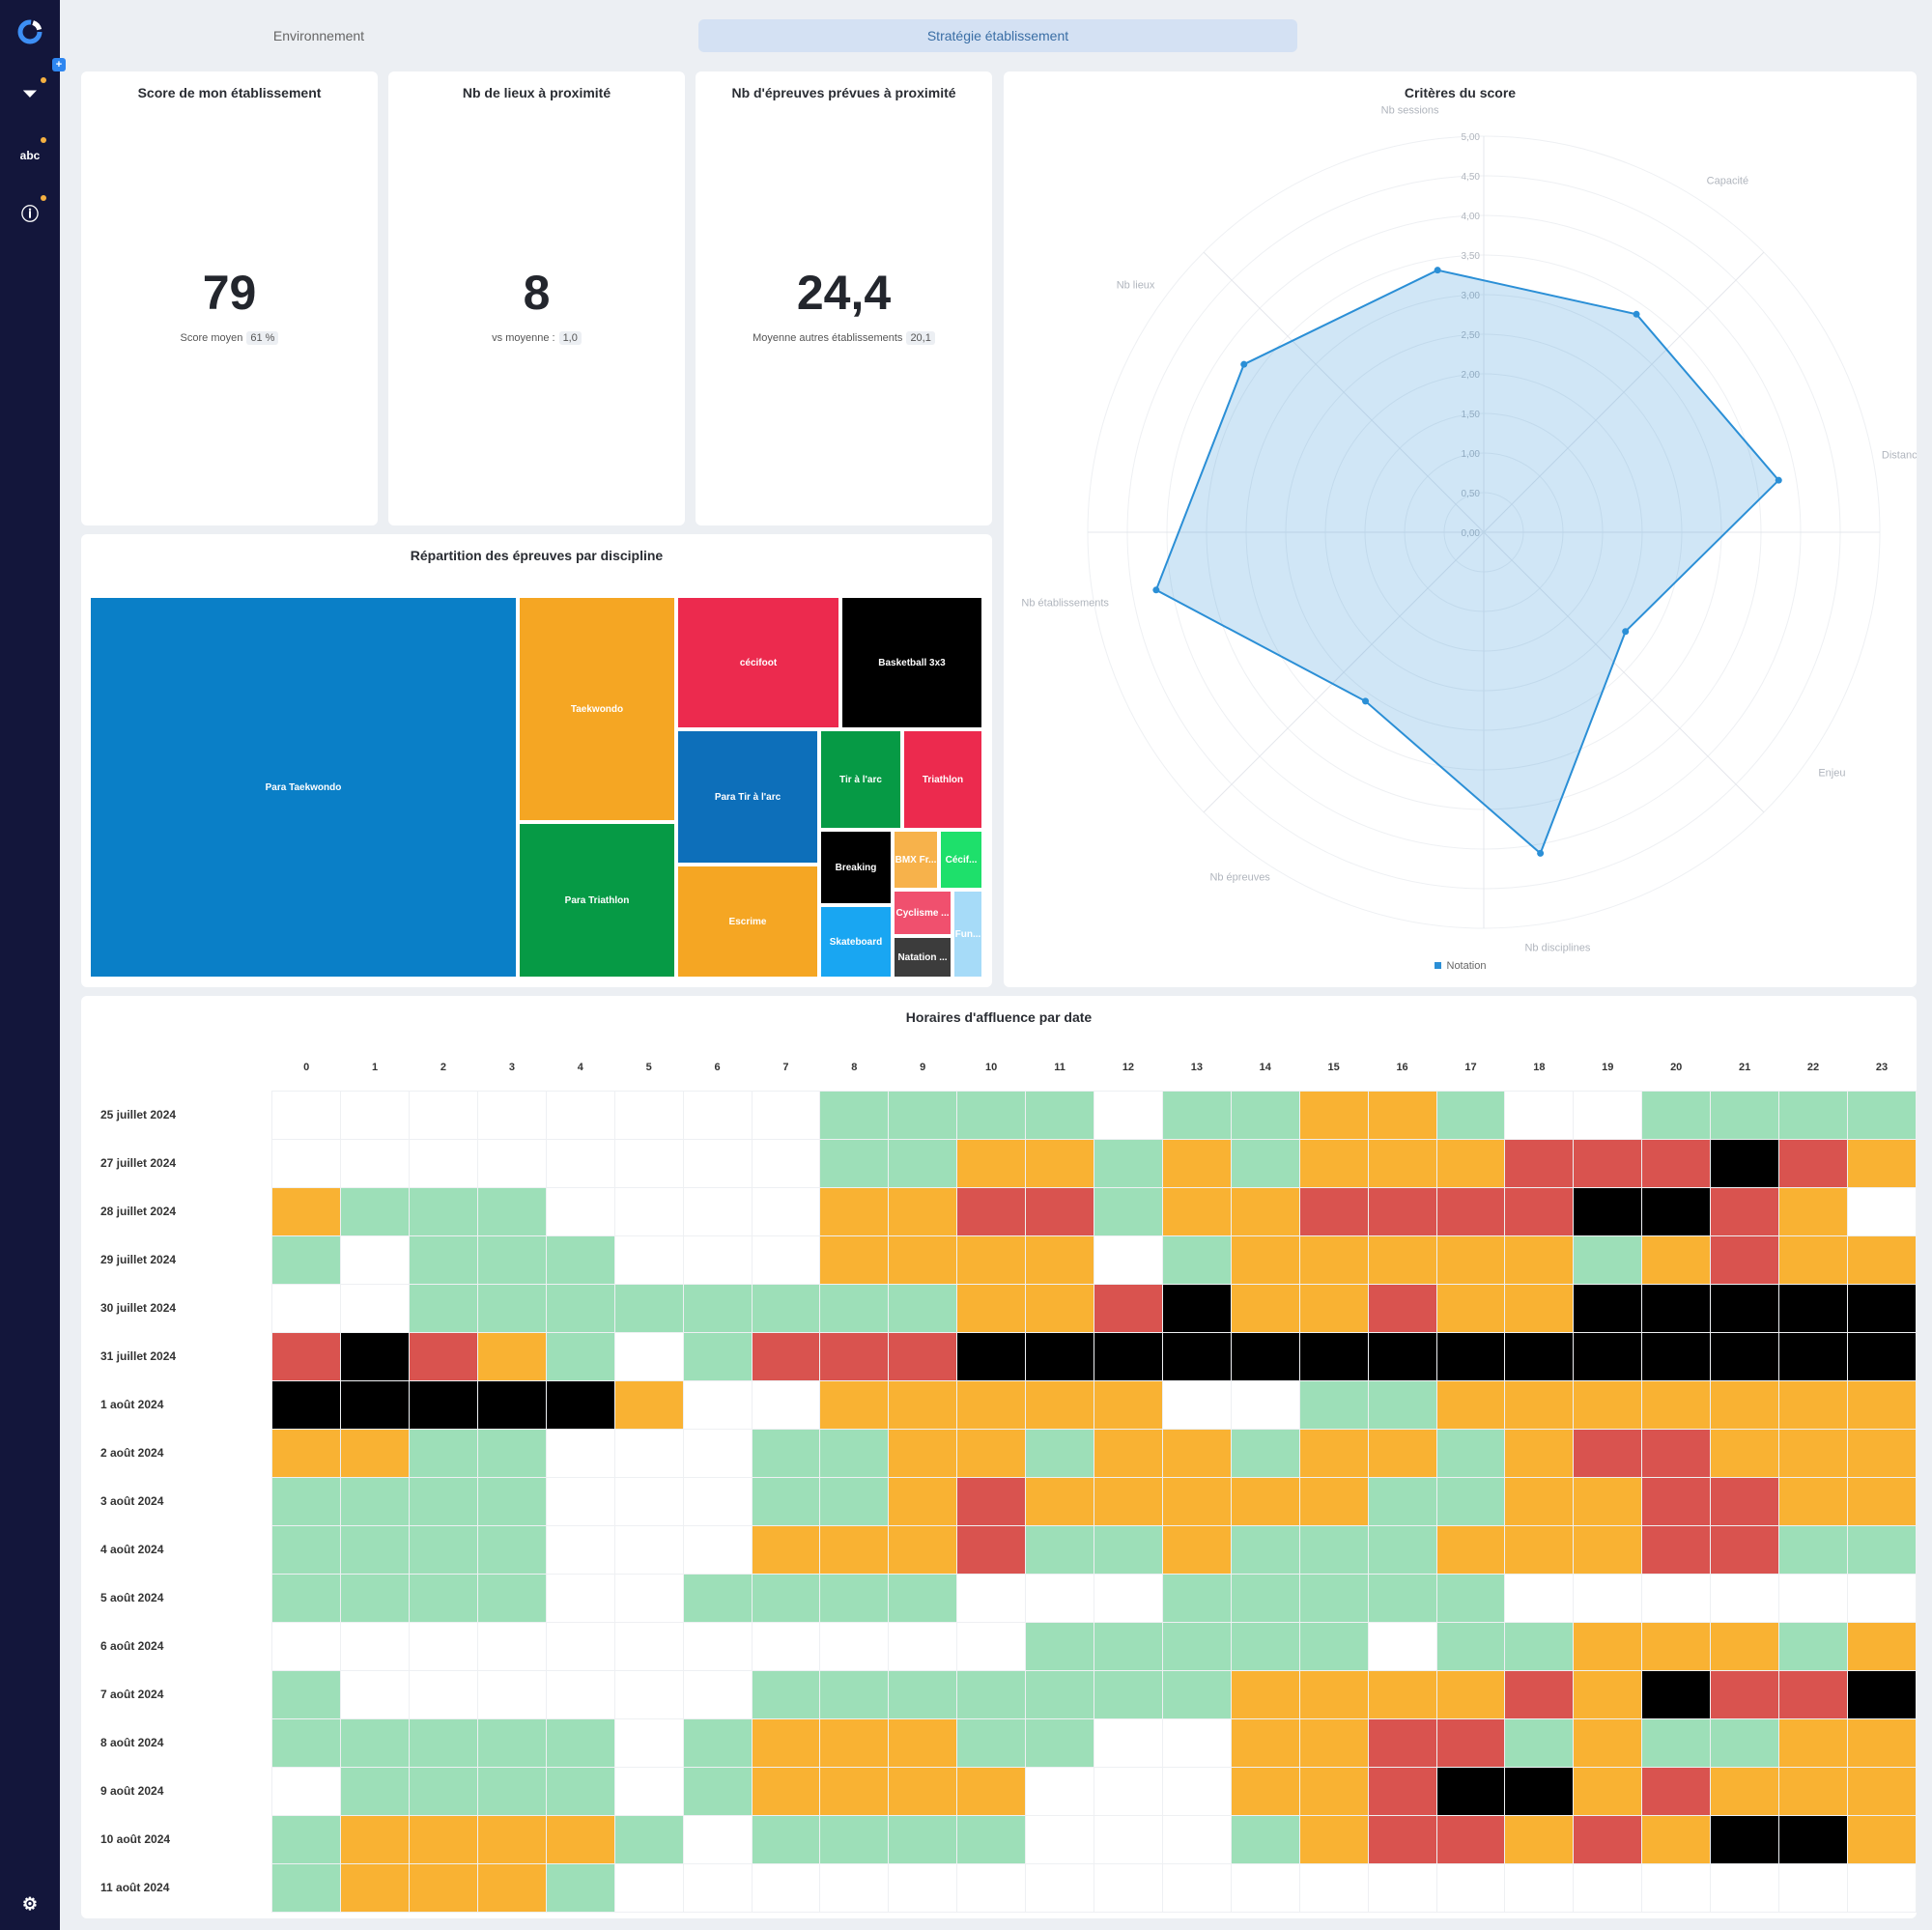 The image size is (1932, 1930). What do you see at coordinates (29, 155) in the screenshot?
I see `text-abc-icon: abc` at bounding box center [29, 155].